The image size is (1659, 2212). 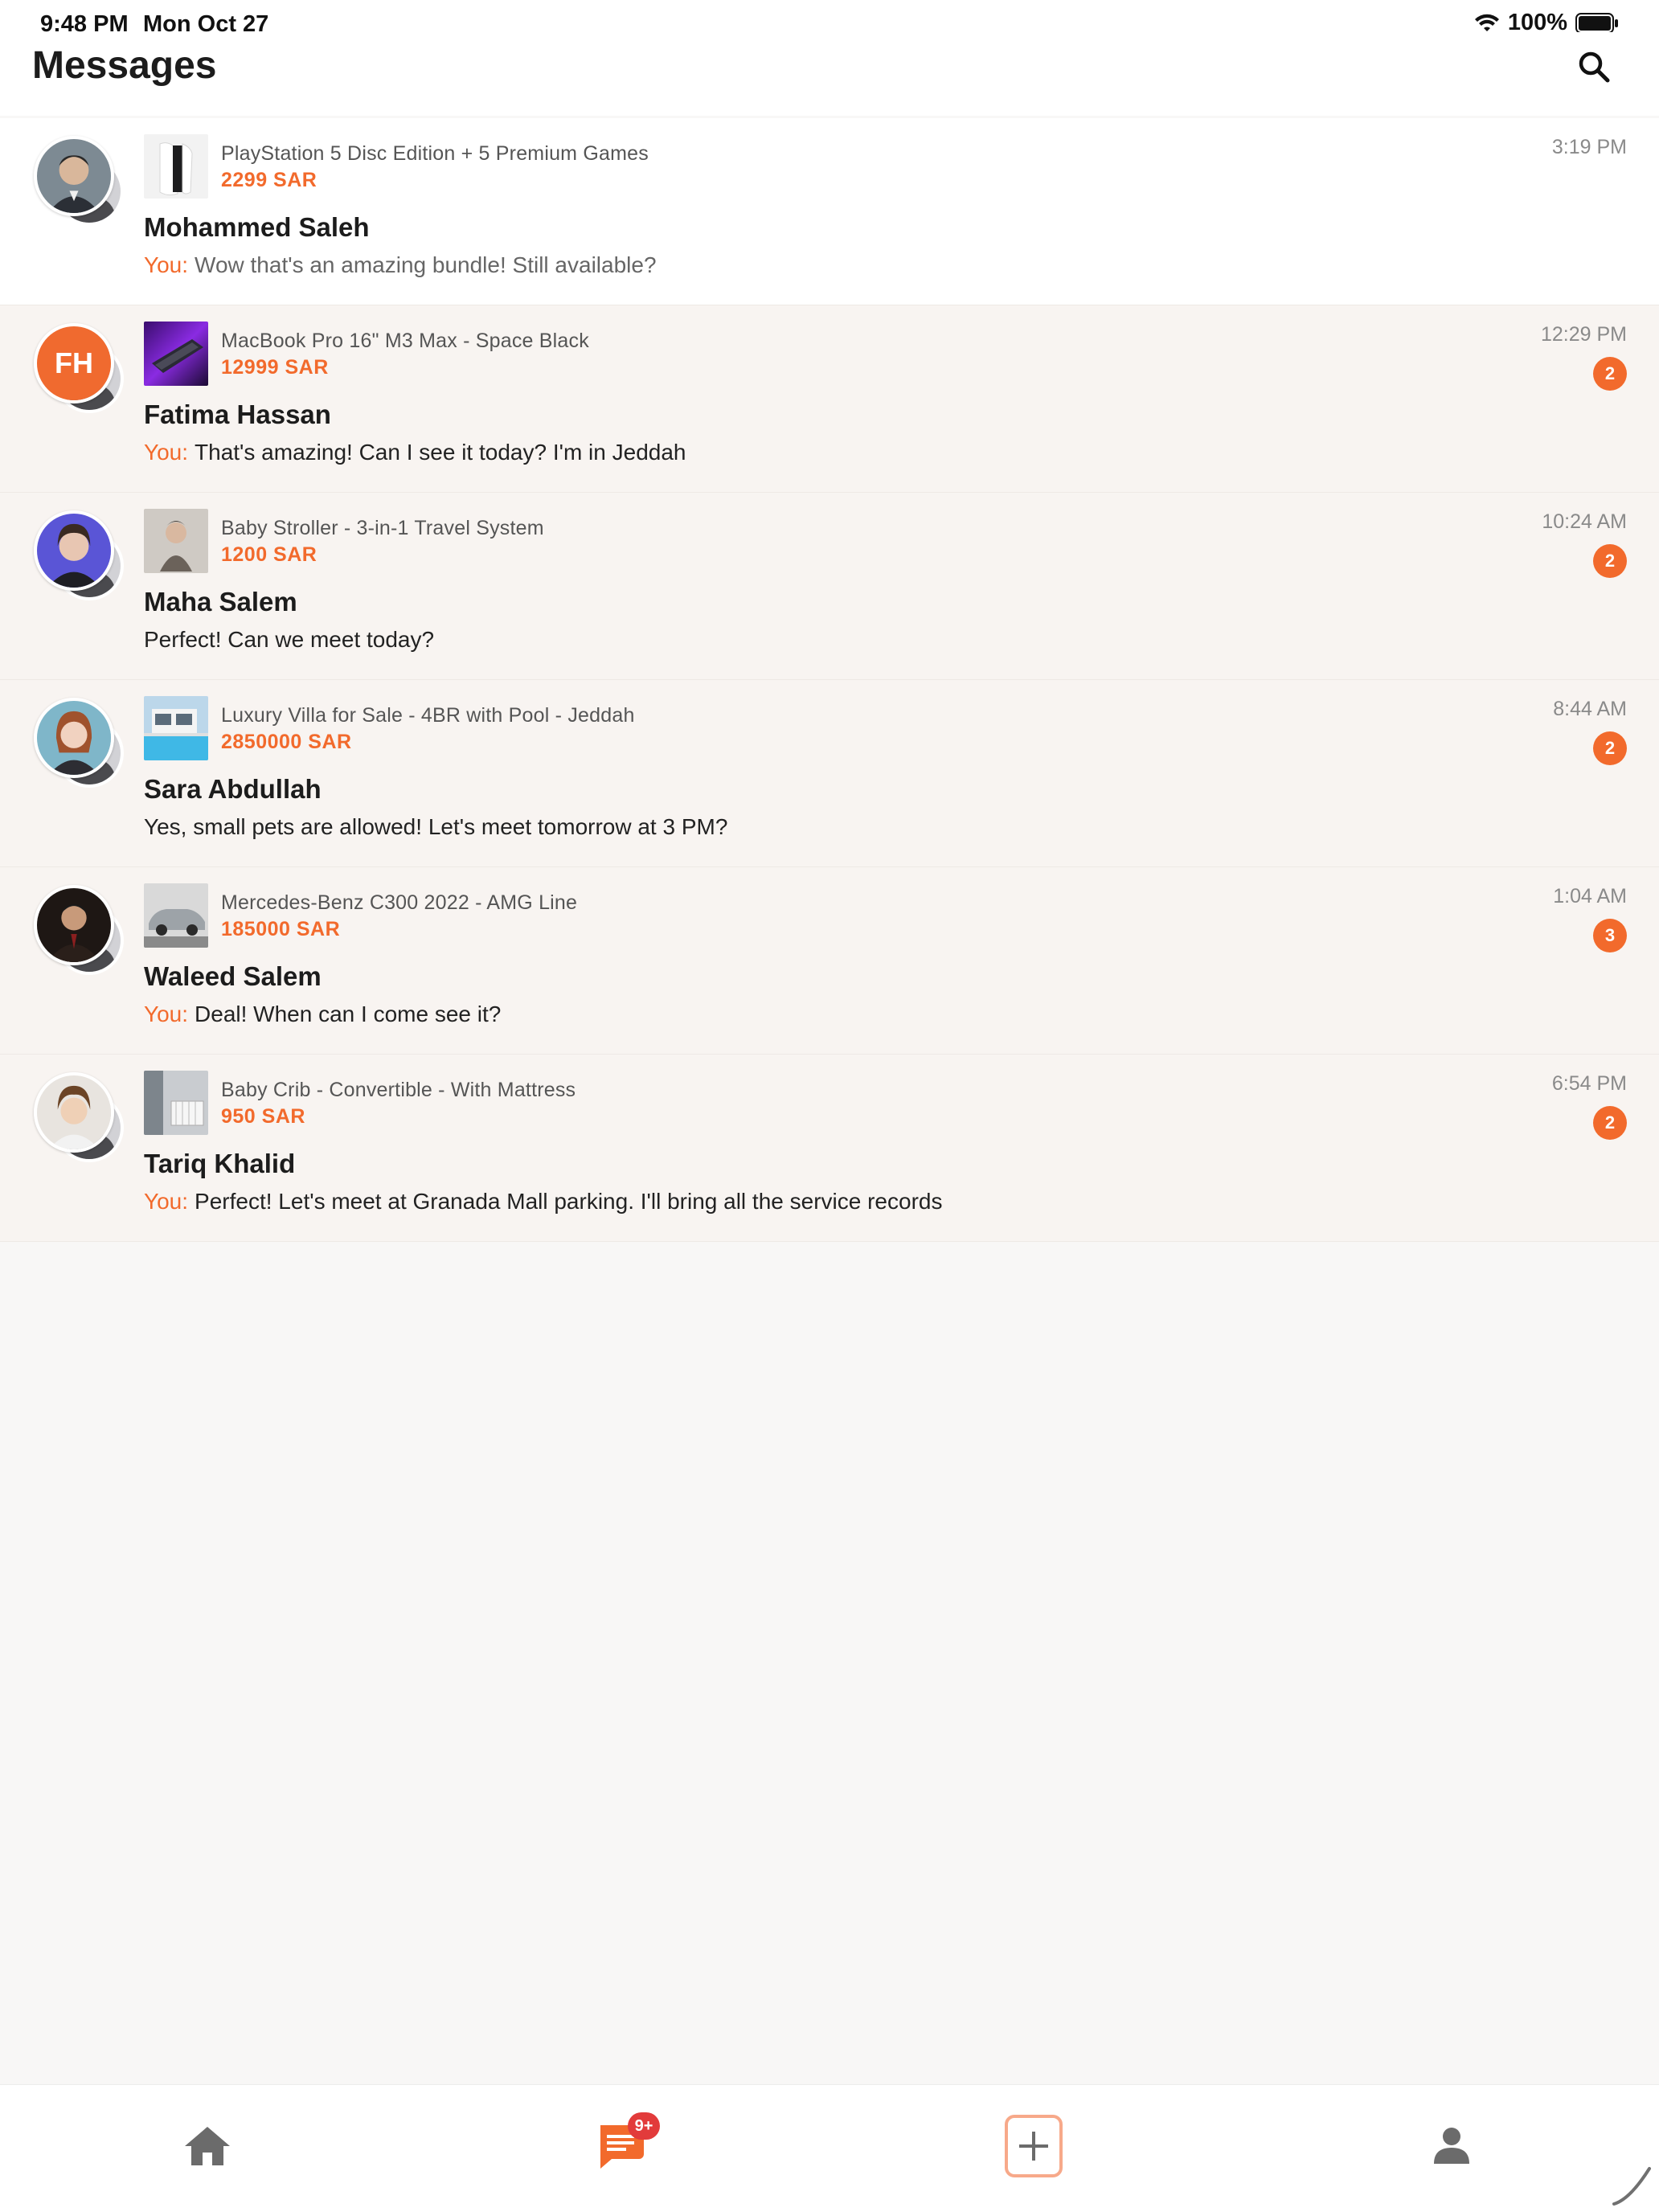 I want to click on nav-add-listing, so click(x=1034, y=2146).